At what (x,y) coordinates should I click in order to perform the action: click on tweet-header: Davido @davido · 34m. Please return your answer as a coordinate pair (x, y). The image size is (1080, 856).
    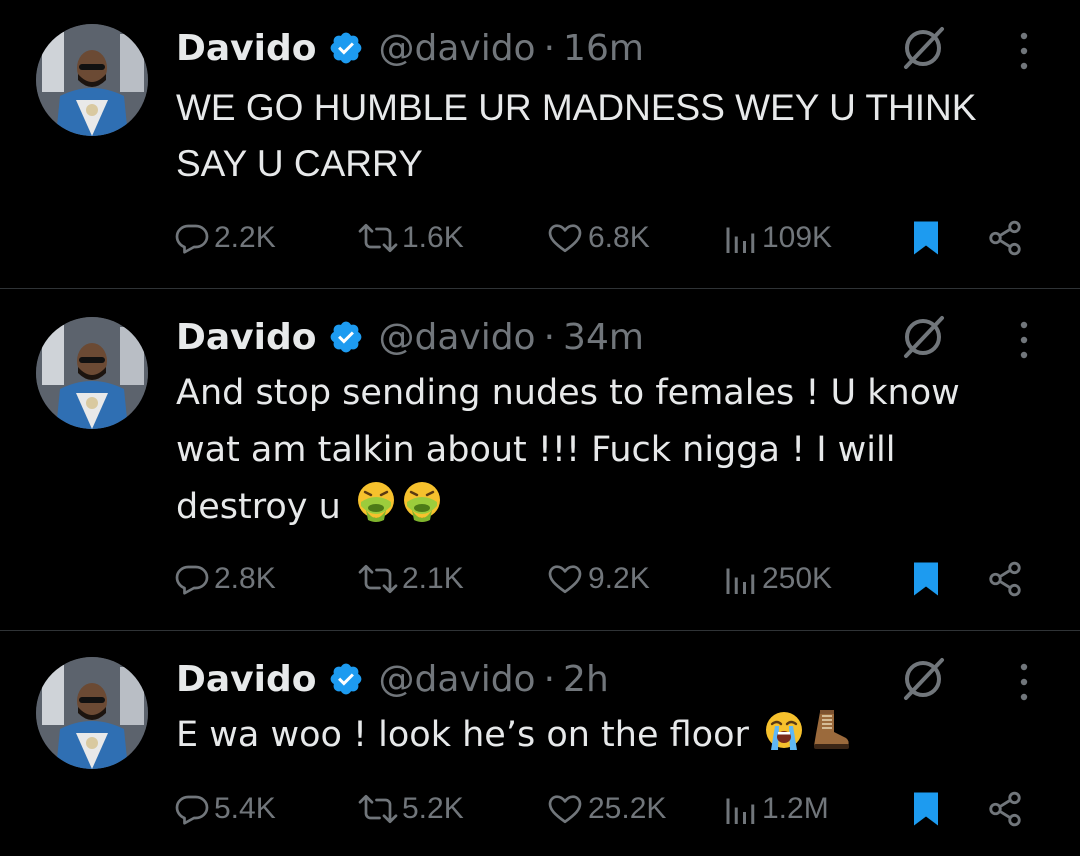
    Looking at the image, I should click on (410, 337).